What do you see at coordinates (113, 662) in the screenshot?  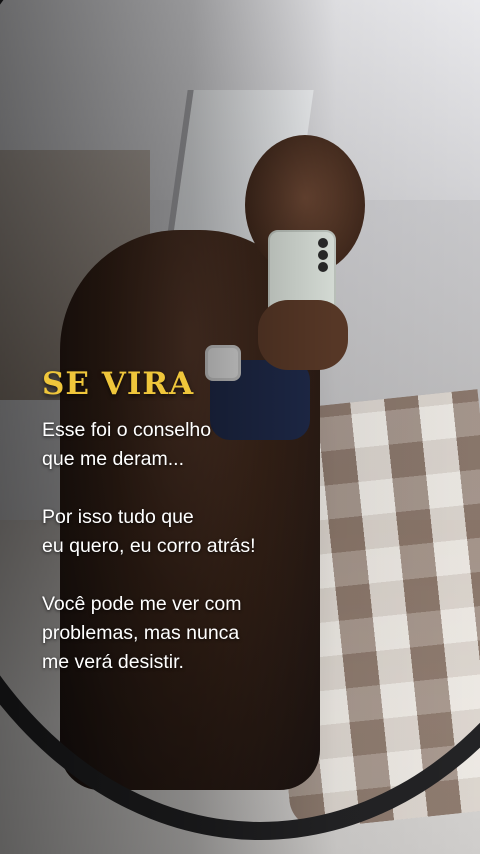 I see `caption-line: me verá desistir.` at bounding box center [113, 662].